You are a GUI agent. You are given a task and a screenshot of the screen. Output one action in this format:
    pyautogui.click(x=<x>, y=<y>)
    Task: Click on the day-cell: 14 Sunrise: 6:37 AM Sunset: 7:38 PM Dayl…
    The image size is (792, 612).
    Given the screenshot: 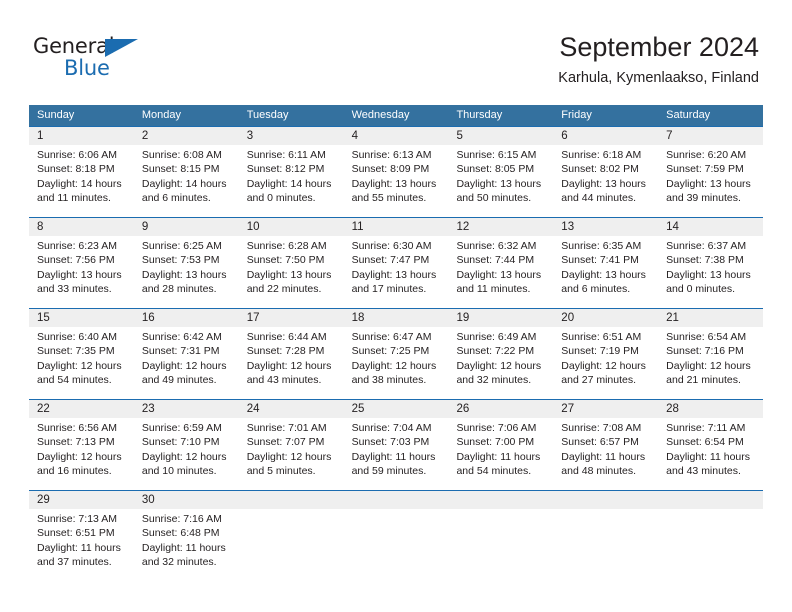 What is the action you would take?
    pyautogui.click(x=710, y=263)
    